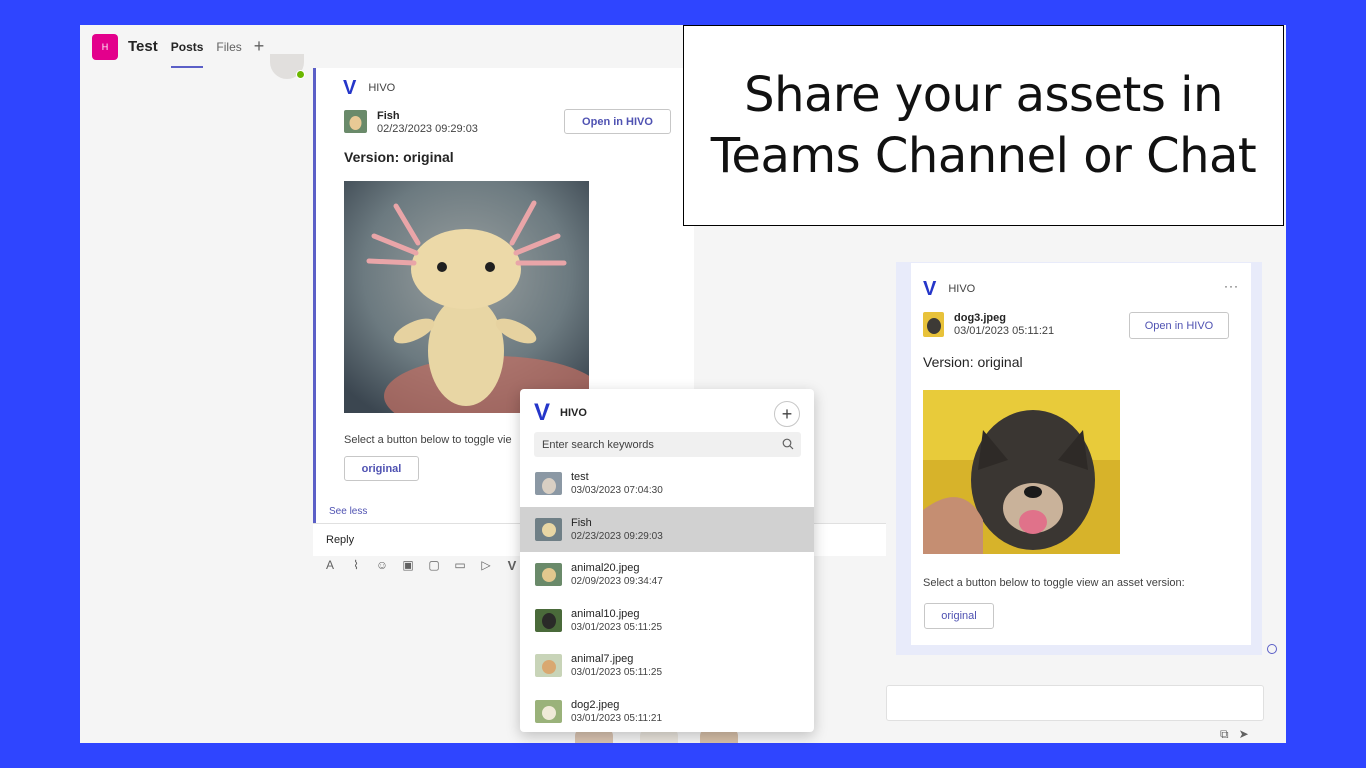  Describe the element at coordinates (667, 484) in the screenshot. I see `list-item: test 03/03/2023 07:04:30` at that location.